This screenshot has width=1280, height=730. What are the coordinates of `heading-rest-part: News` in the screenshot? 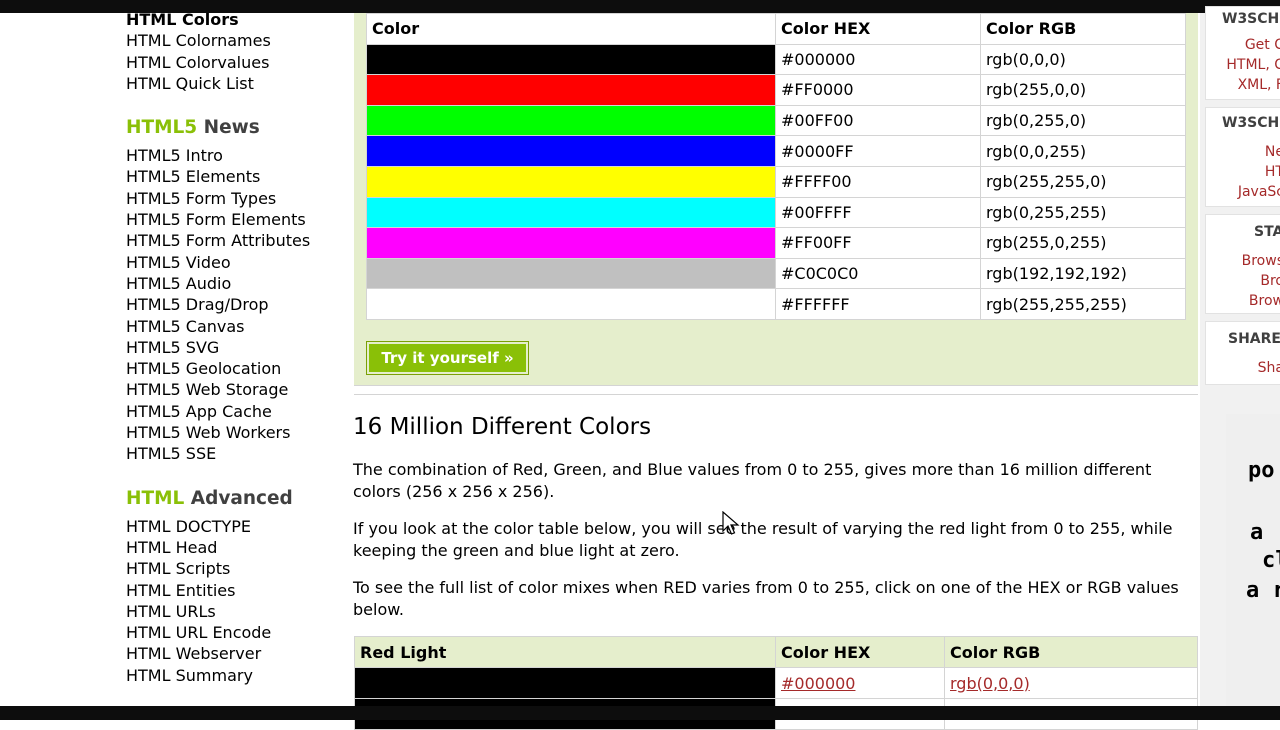 It's located at (231, 128).